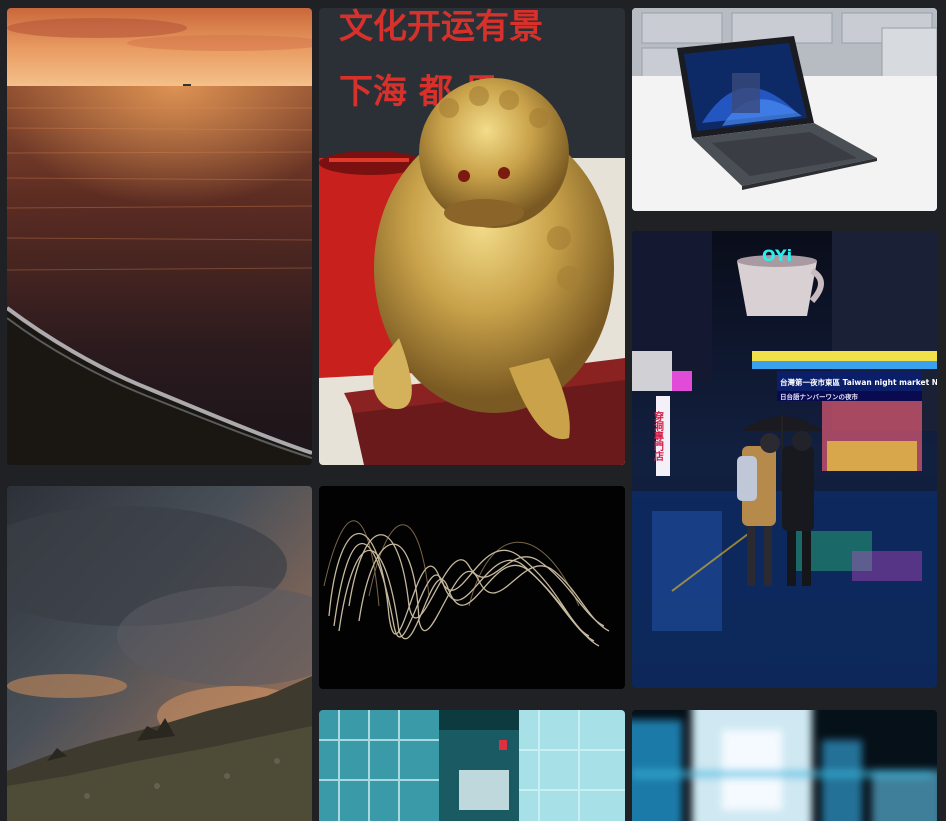 The width and height of the screenshot is (946, 821). I want to click on lion-sign-line1: 文化开运有景, so click(441, 27).